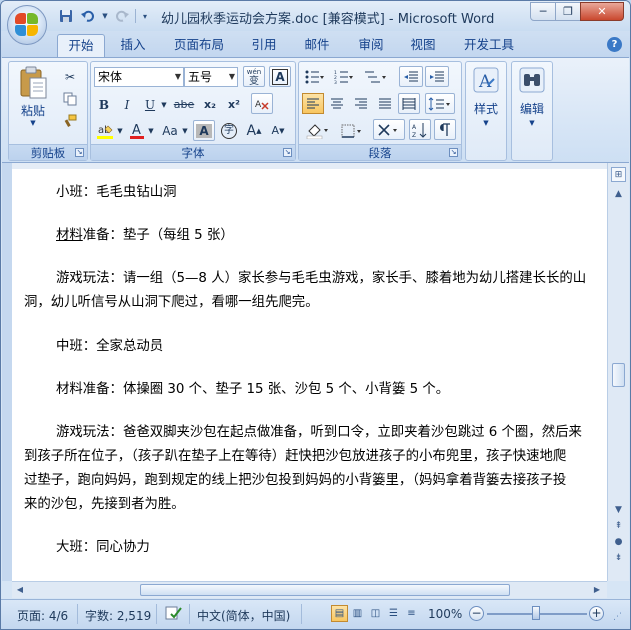  I want to click on scroll-left-icon: ◀, so click(20, 590).